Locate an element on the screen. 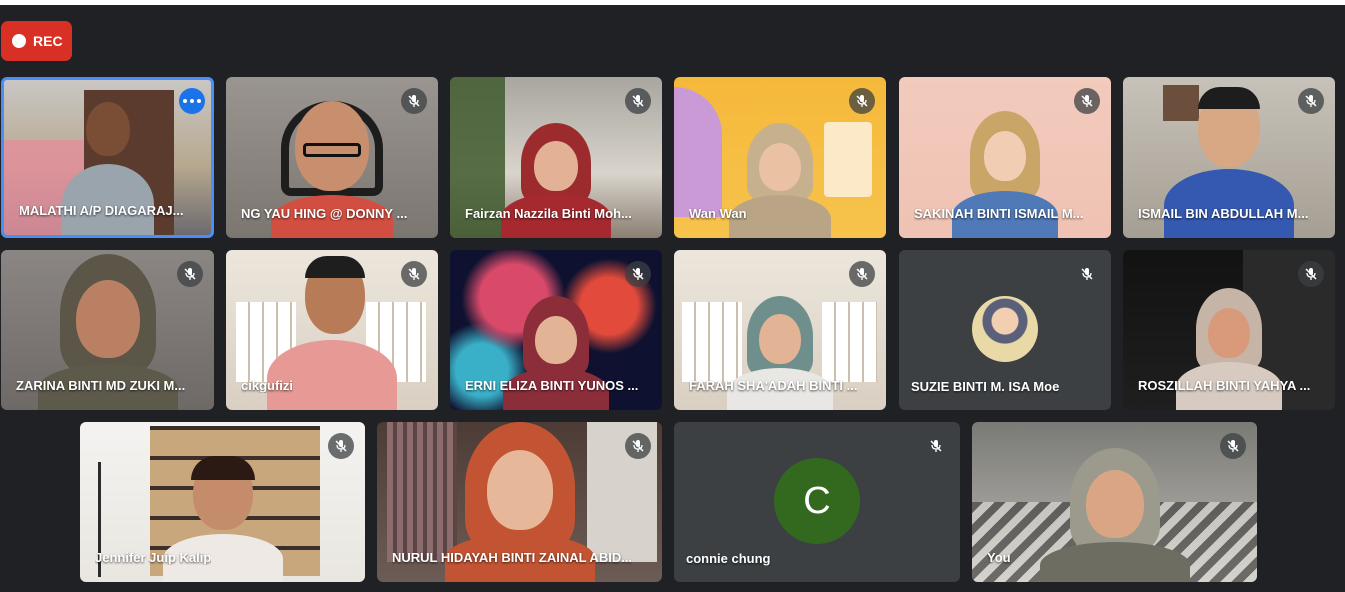 The image size is (1345, 592). participant-tile-you: You is located at coordinates (1114, 502).